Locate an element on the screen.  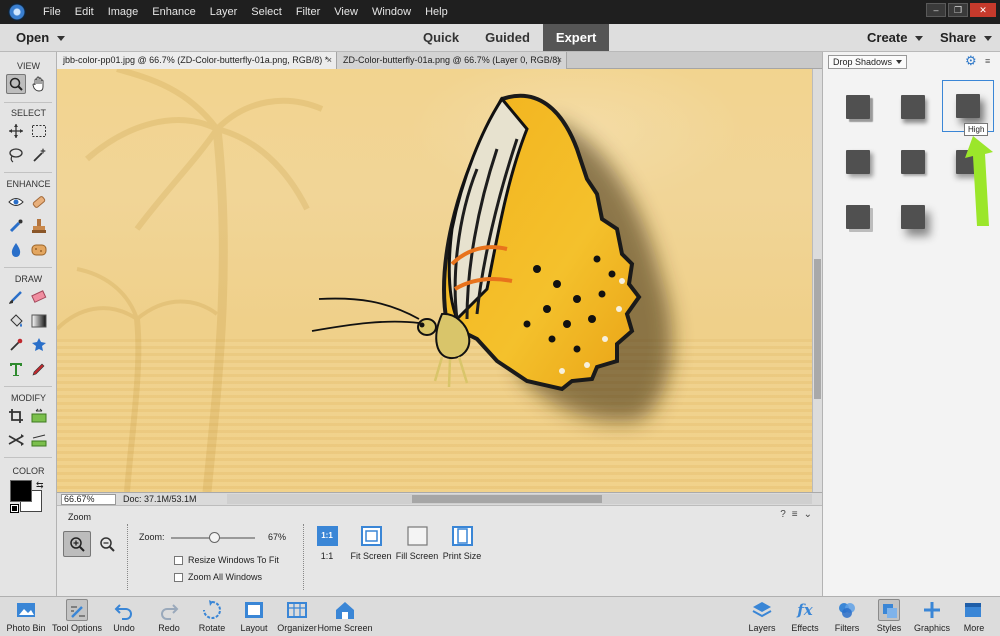
hand-tool is located at coordinates (39, 84).